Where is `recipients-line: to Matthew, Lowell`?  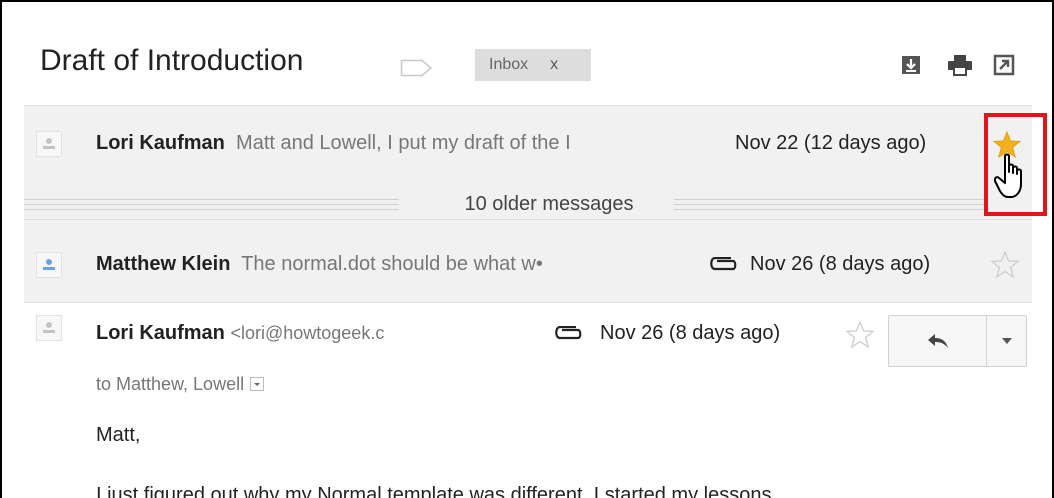
recipients-line: to Matthew, Lowell is located at coordinates (180, 384).